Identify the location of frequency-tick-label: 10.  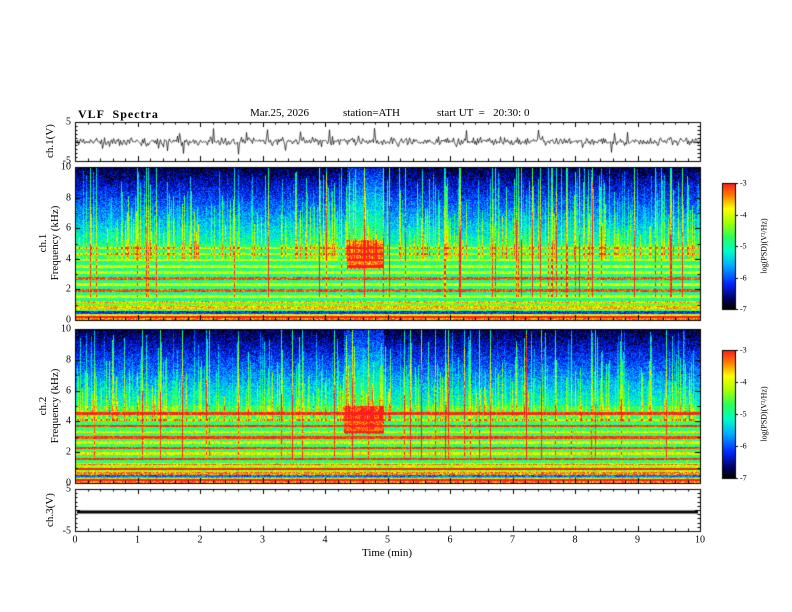
(66, 329).